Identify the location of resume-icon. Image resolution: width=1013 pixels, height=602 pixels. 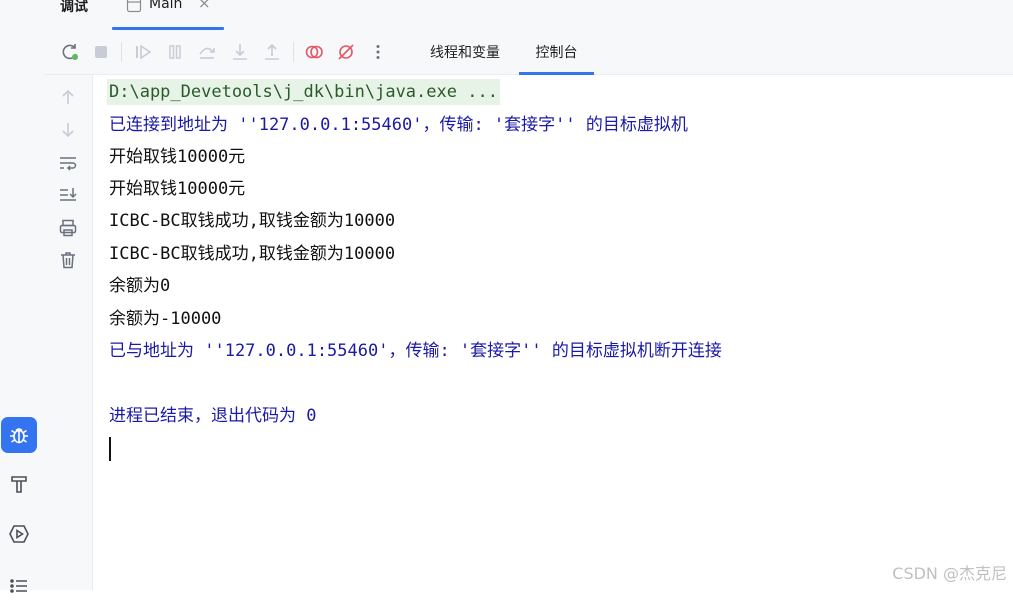
(143, 52).